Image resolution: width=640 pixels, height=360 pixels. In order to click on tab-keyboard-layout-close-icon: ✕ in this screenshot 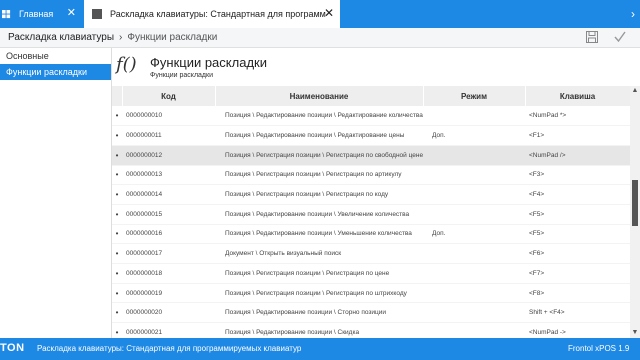, I will do `click(329, 13)`.